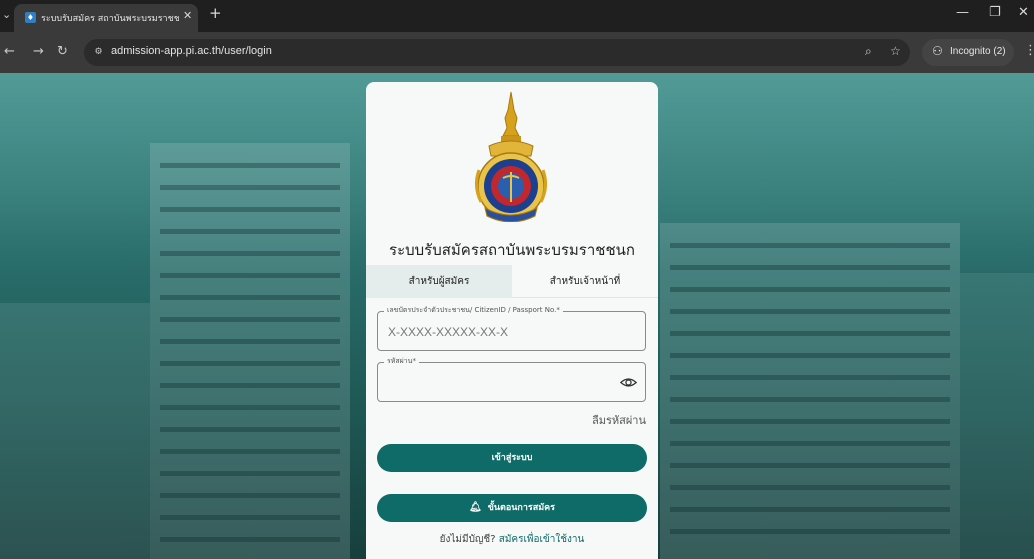 Image resolution: width=1034 pixels, height=559 pixels. I want to click on citizen-id-input, so click(503, 332).